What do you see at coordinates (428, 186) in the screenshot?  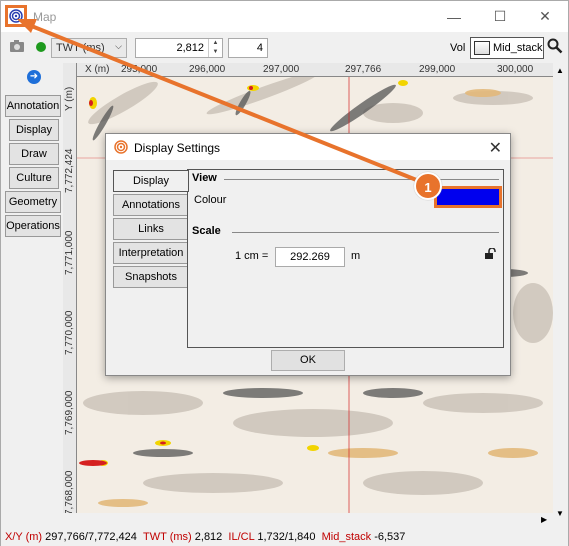 I see `step-callout-badge: 1` at bounding box center [428, 186].